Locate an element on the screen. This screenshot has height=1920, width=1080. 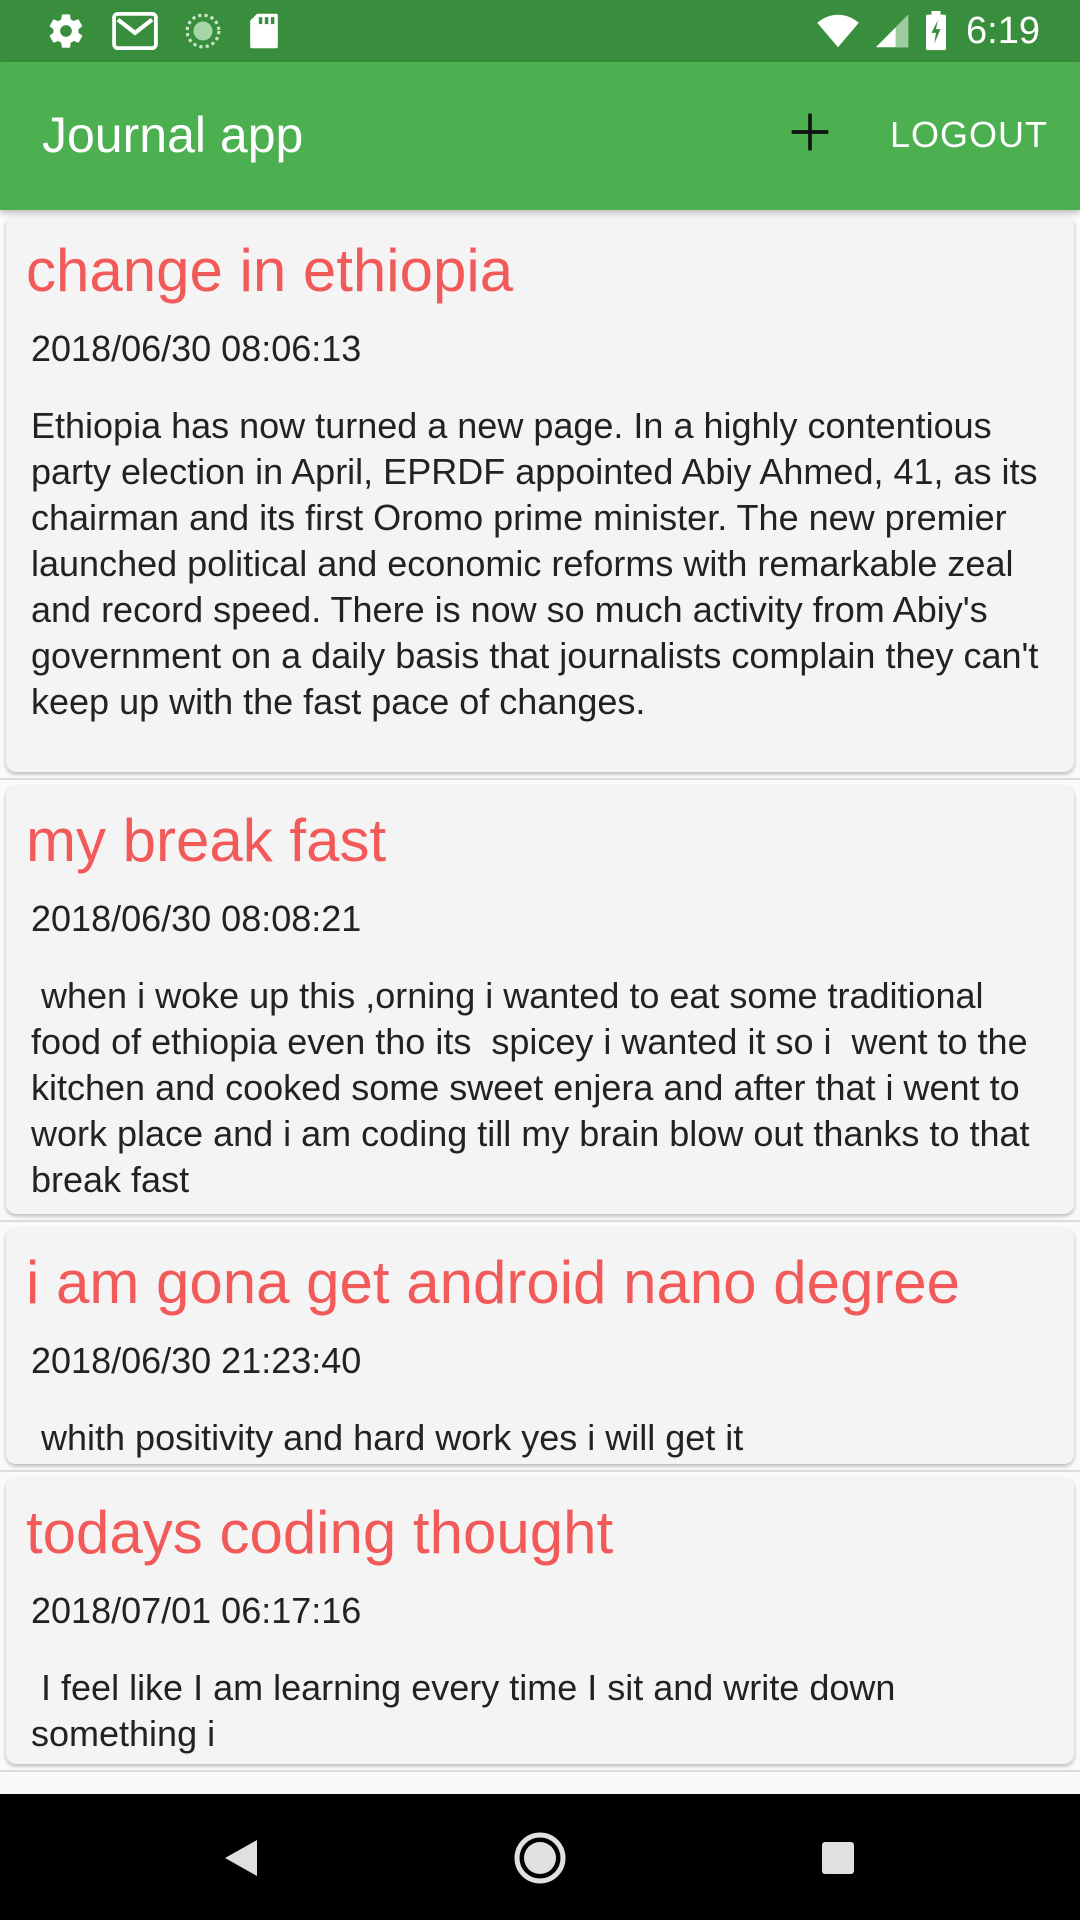
recents-button is located at coordinates (838, 1858).